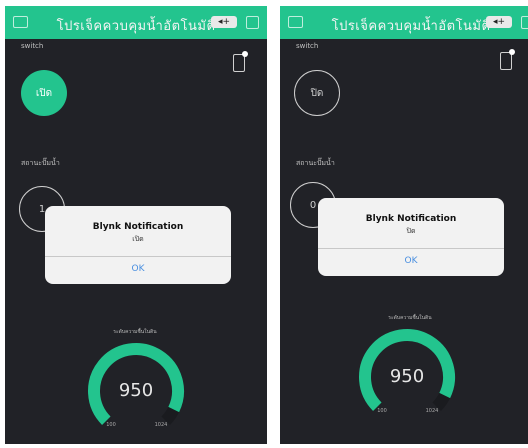 This screenshot has height=448, width=528. I want to click on switch-button: ปิด, so click(317, 93).